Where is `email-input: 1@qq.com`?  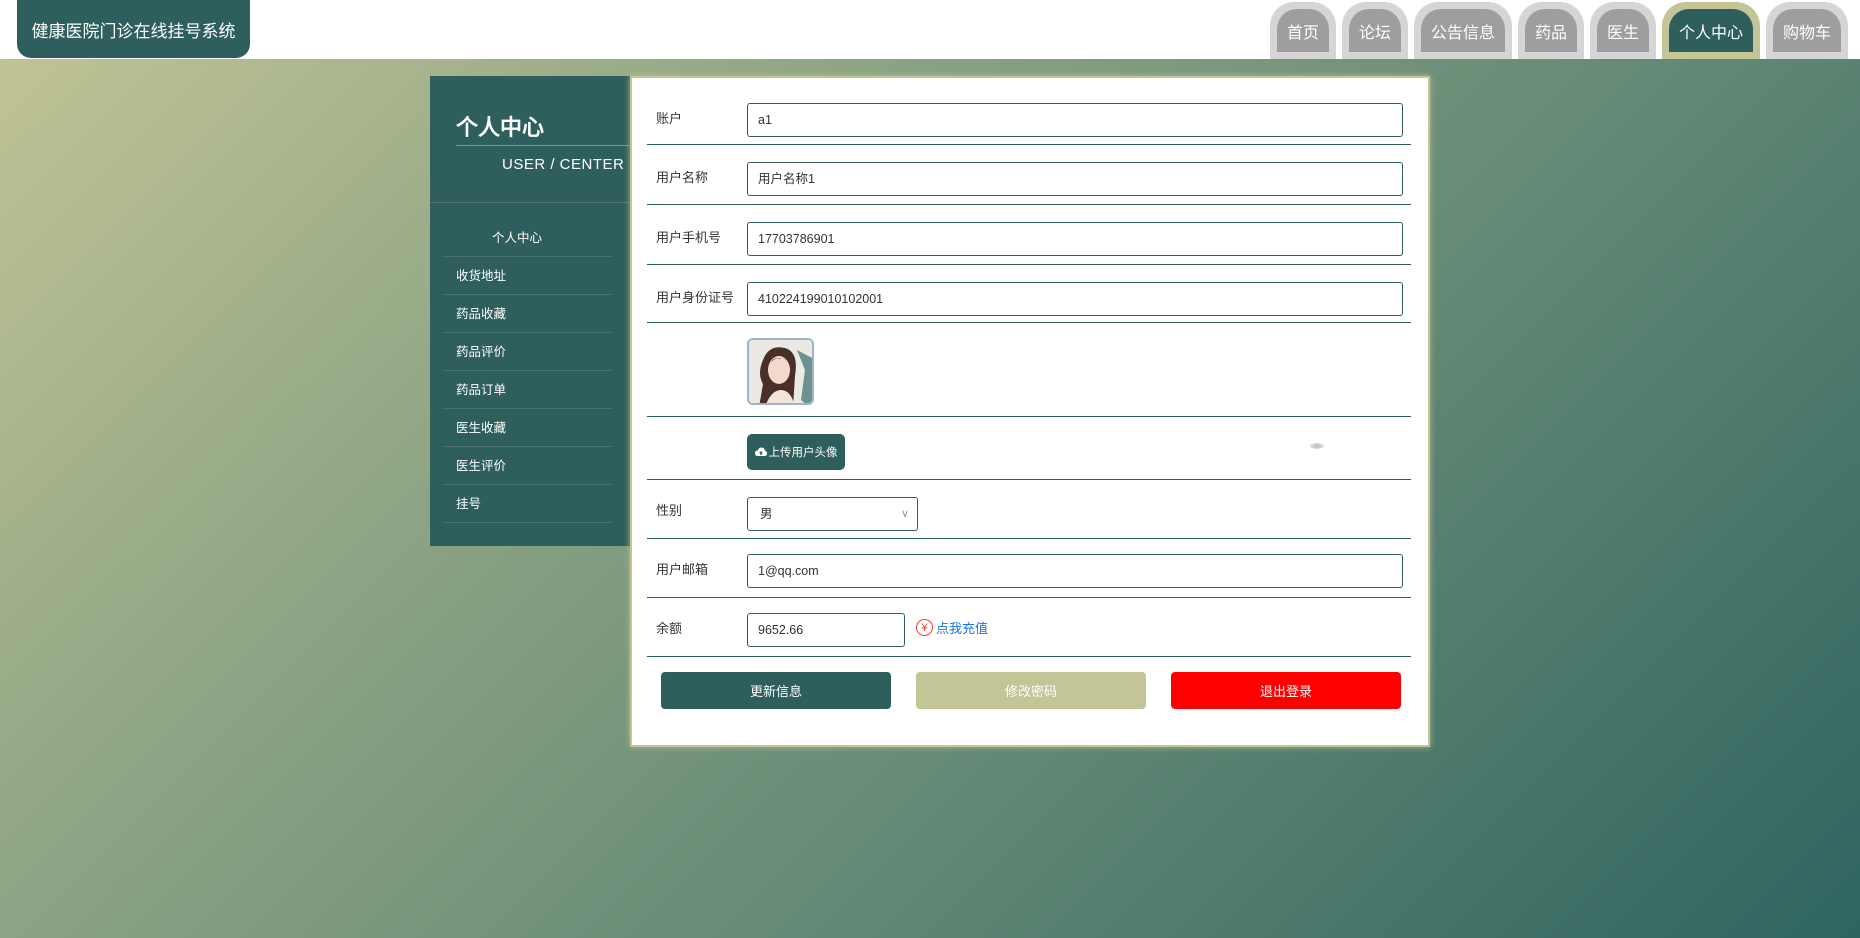
email-input: 1@qq.com is located at coordinates (1075, 571).